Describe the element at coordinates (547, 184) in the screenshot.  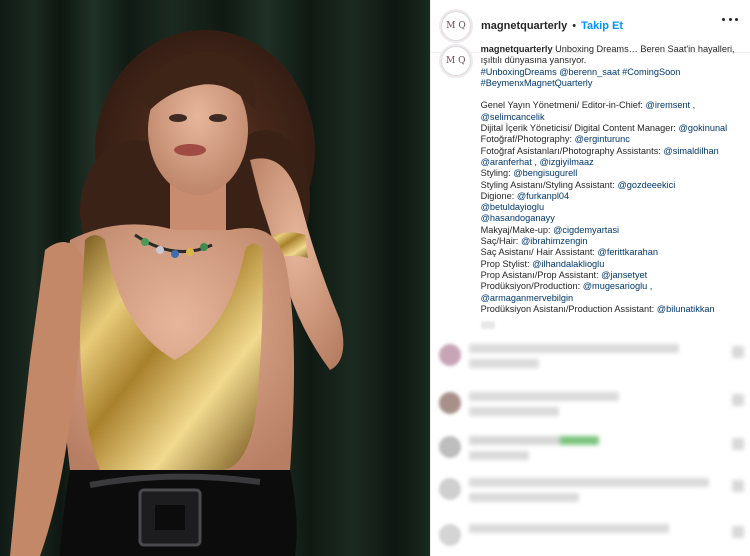
I see `credit-role: Styling Asistanı/Styling Assistant:` at that location.